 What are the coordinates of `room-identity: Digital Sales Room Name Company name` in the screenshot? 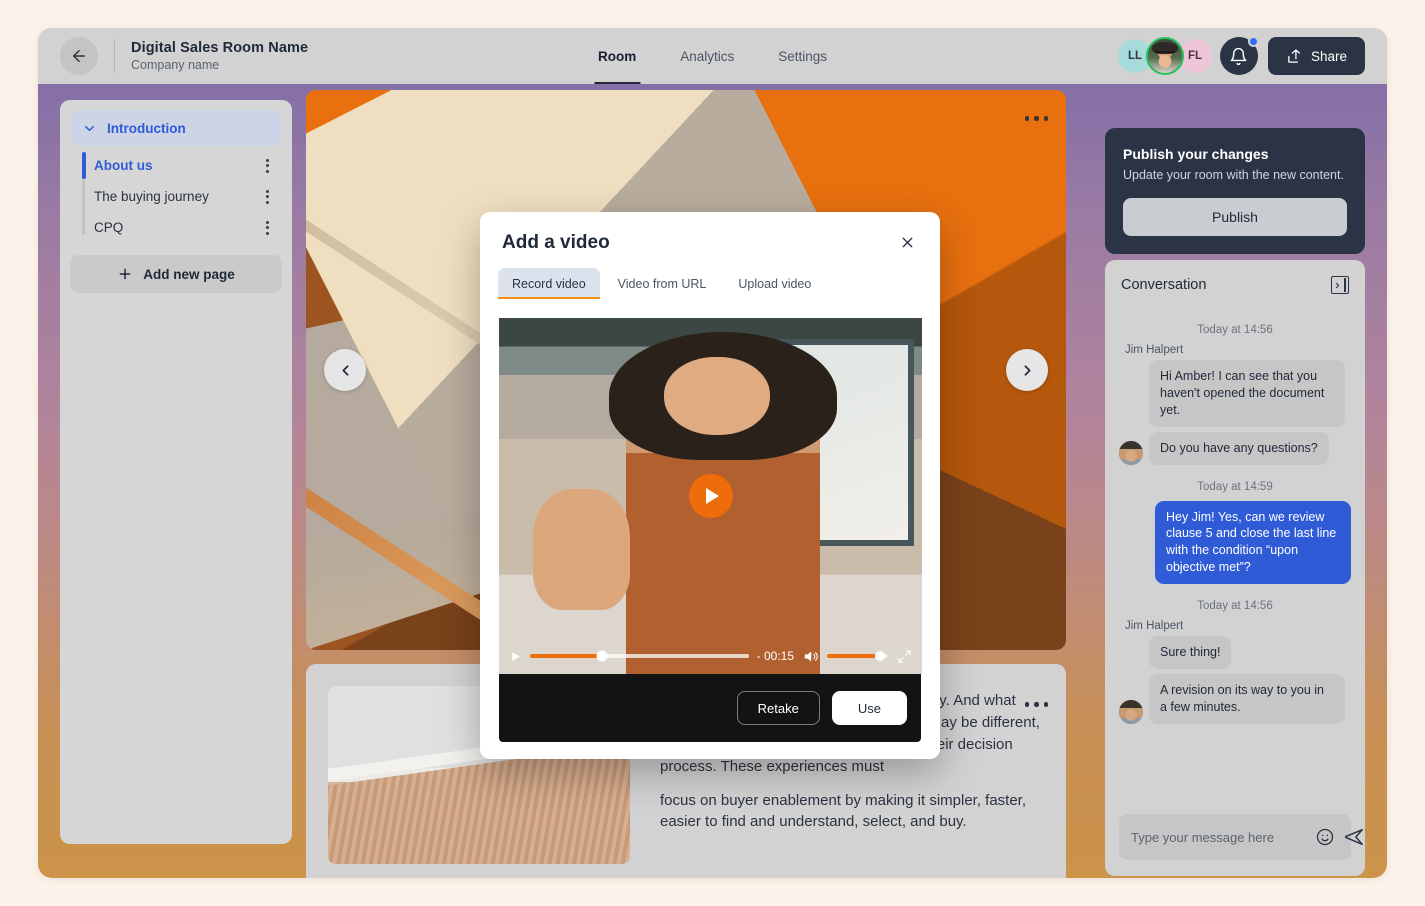 It's located at (219, 56).